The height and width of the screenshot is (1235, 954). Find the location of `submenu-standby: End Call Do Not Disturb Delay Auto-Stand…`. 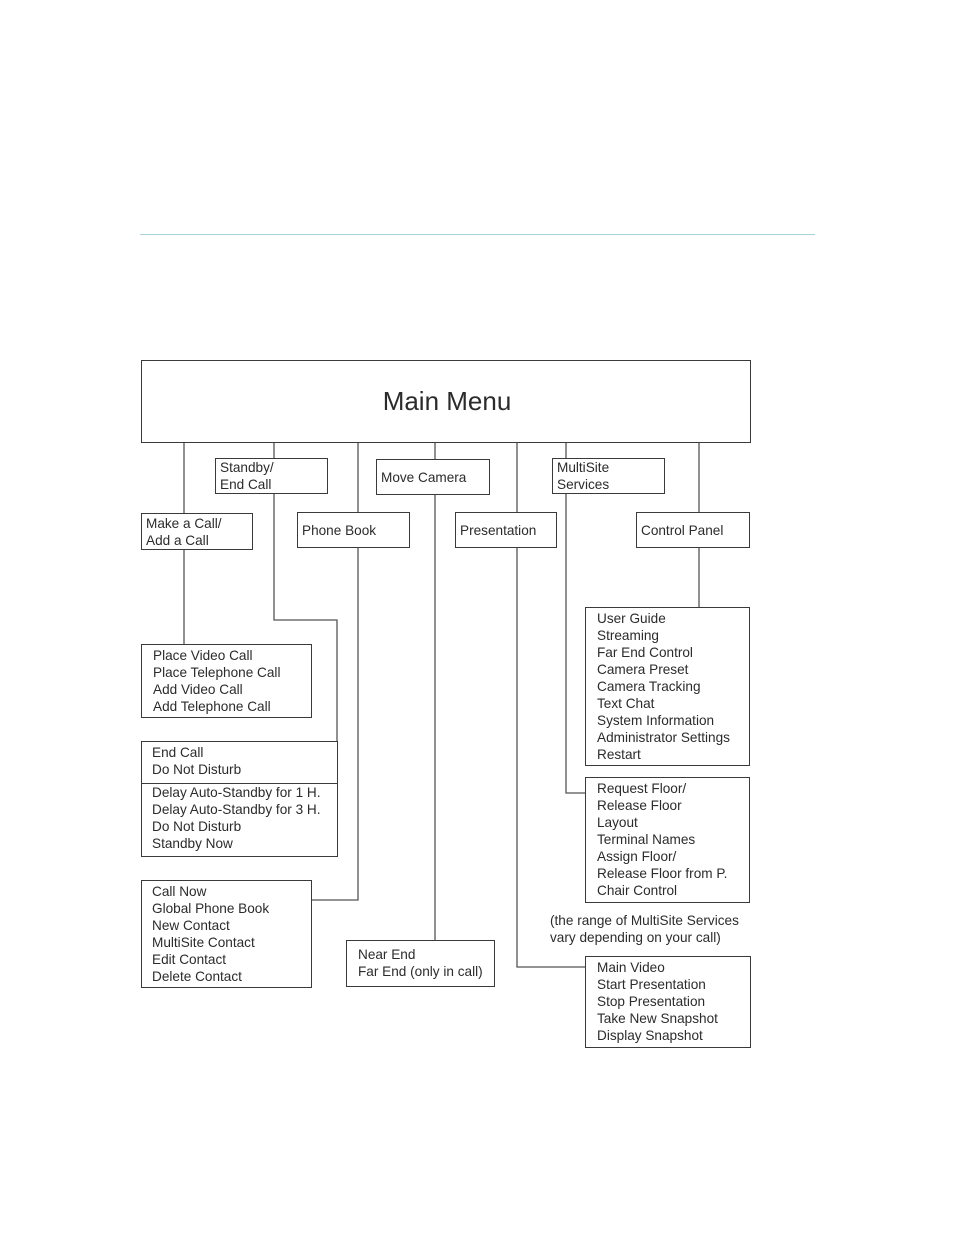

submenu-standby: End Call Do Not Disturb Delay Auto-Stand… is located at coordinates (239, 799).